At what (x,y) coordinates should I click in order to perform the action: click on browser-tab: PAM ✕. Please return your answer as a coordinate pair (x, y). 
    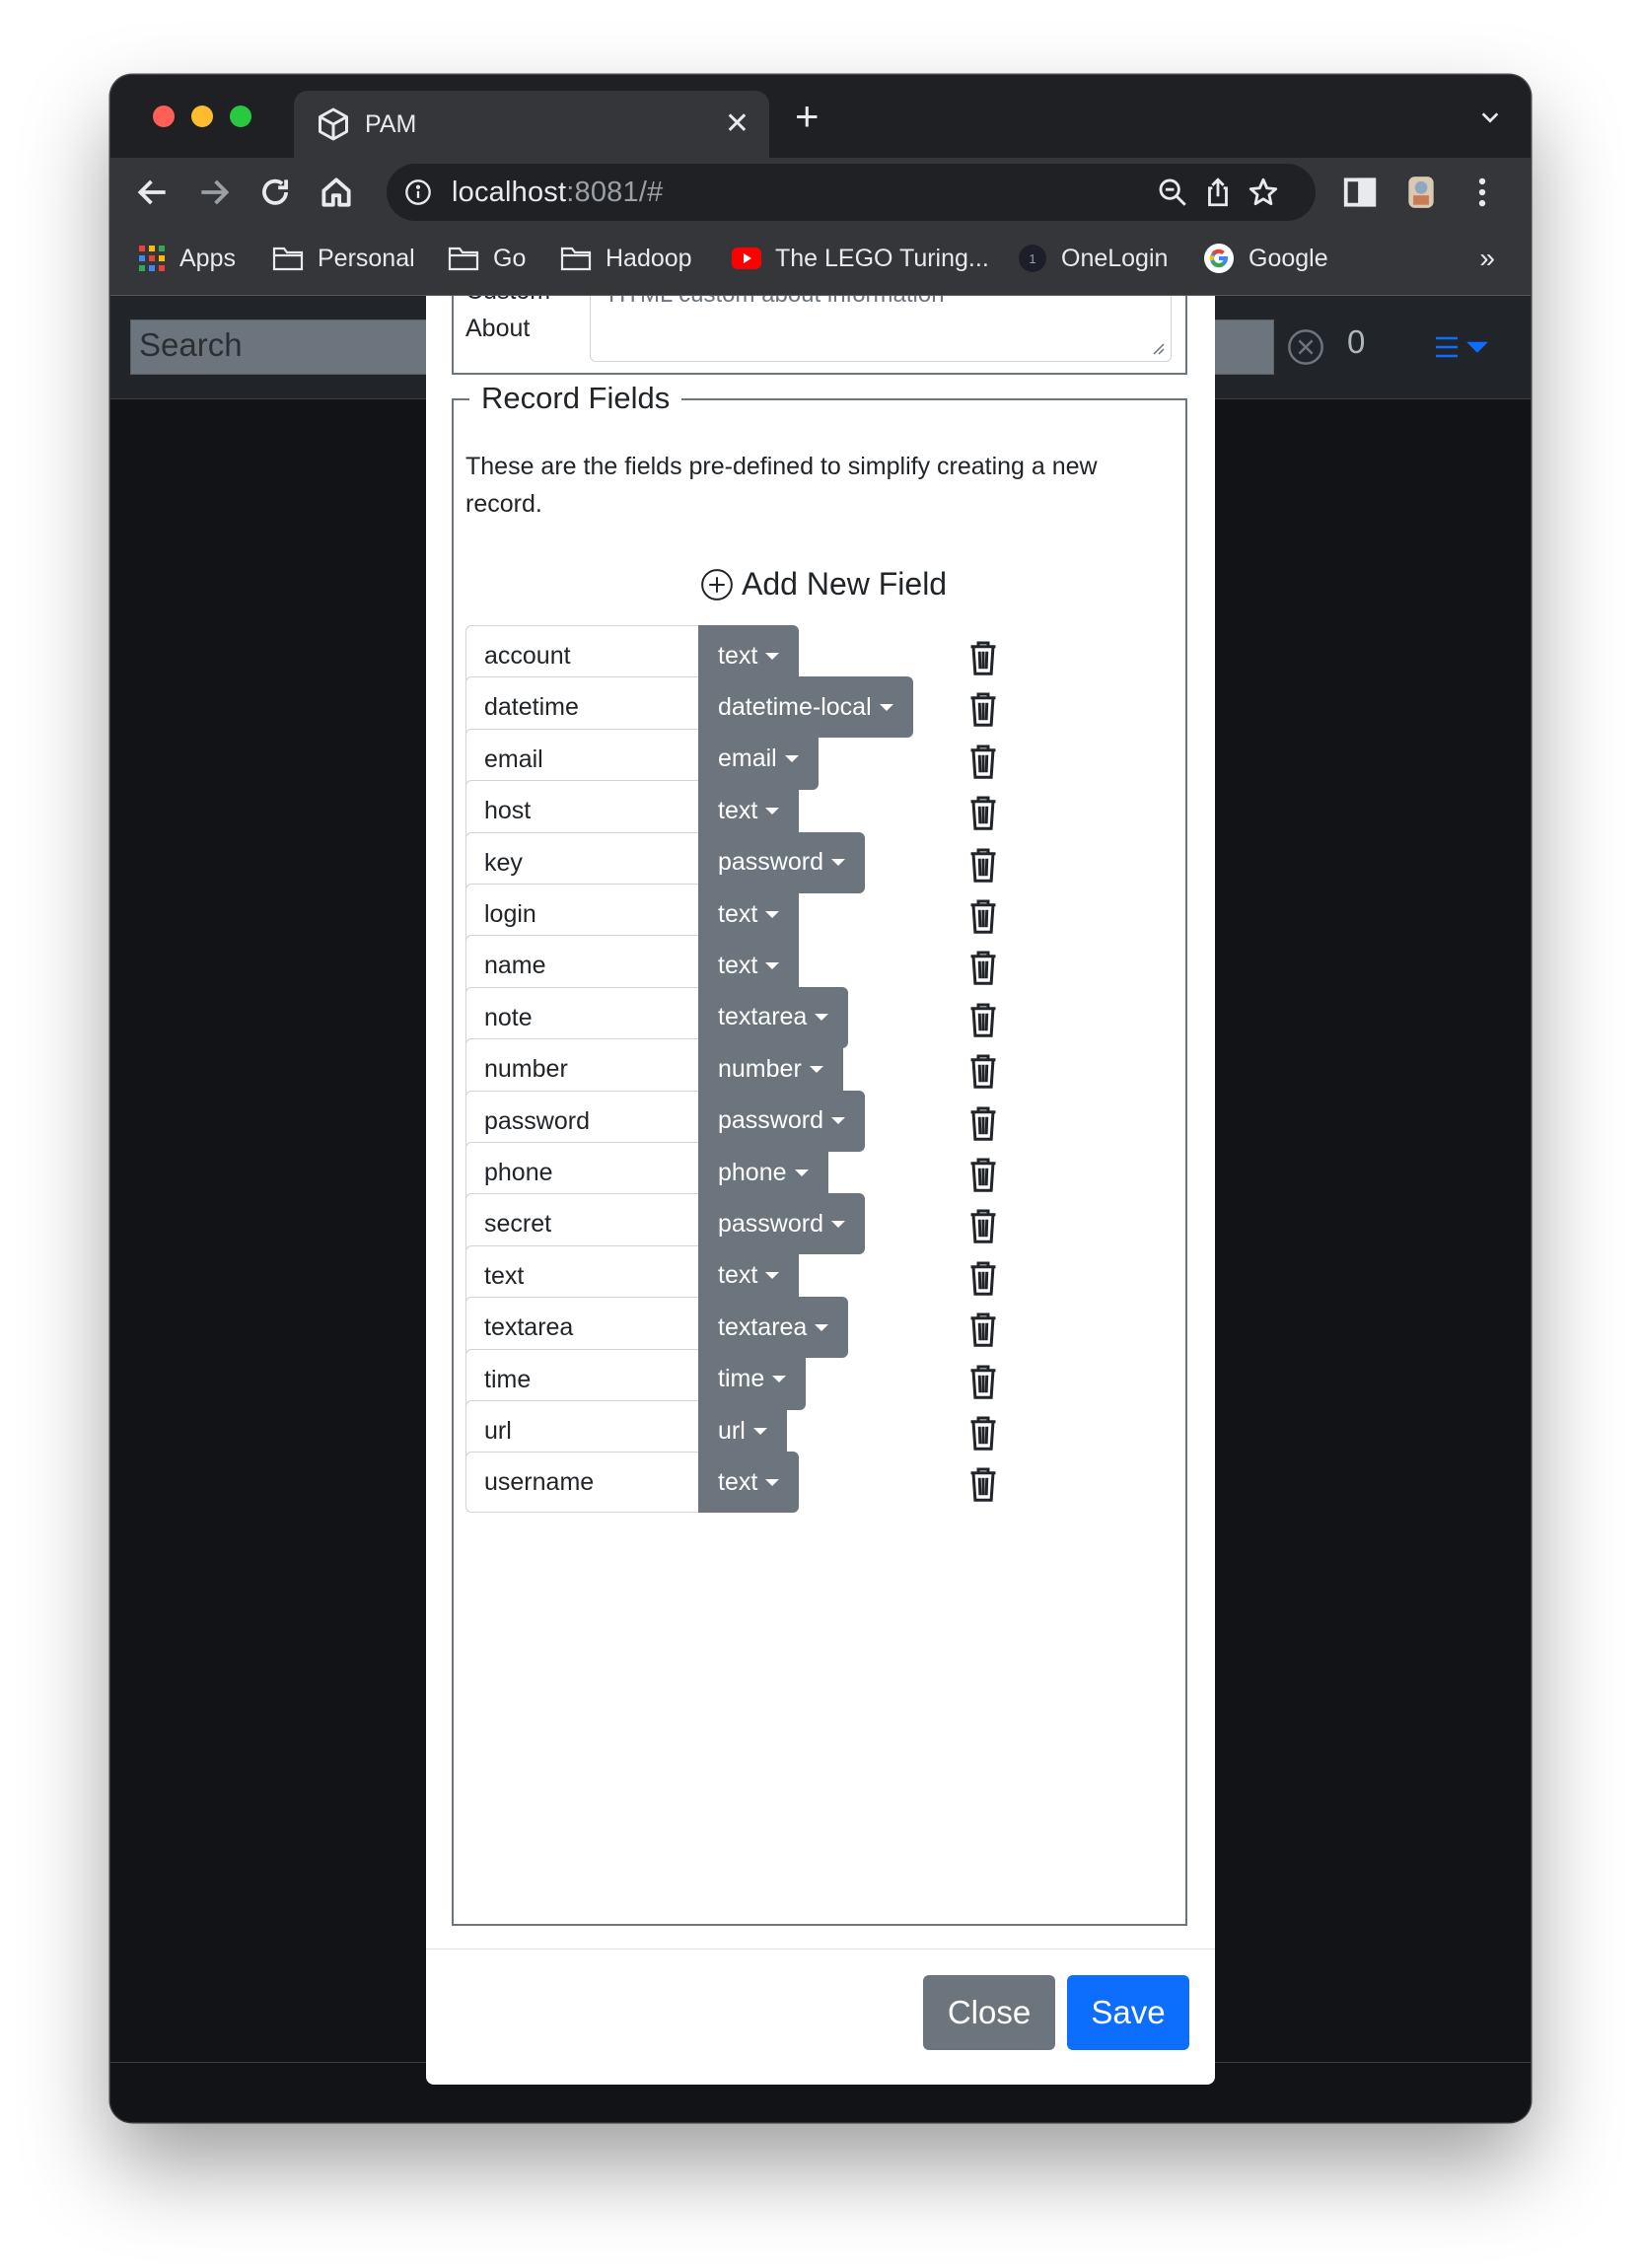
    Looking at the image, I should click on (531, 125).